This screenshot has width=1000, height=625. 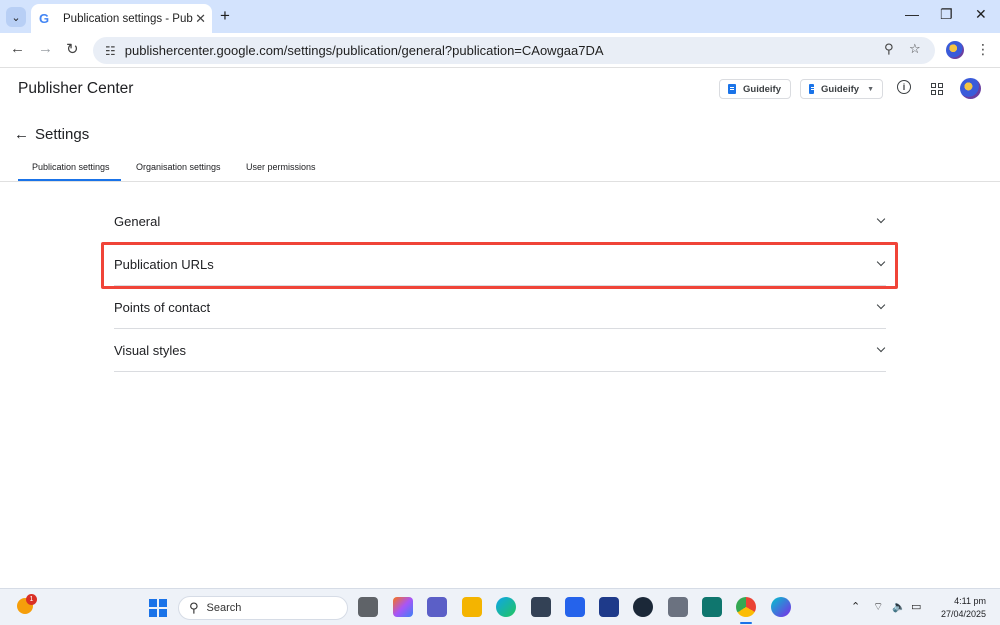 What do you see at coordinates (781, 607) in the screenshot?
I see `canva-icon` at bounding box center [781, 607].